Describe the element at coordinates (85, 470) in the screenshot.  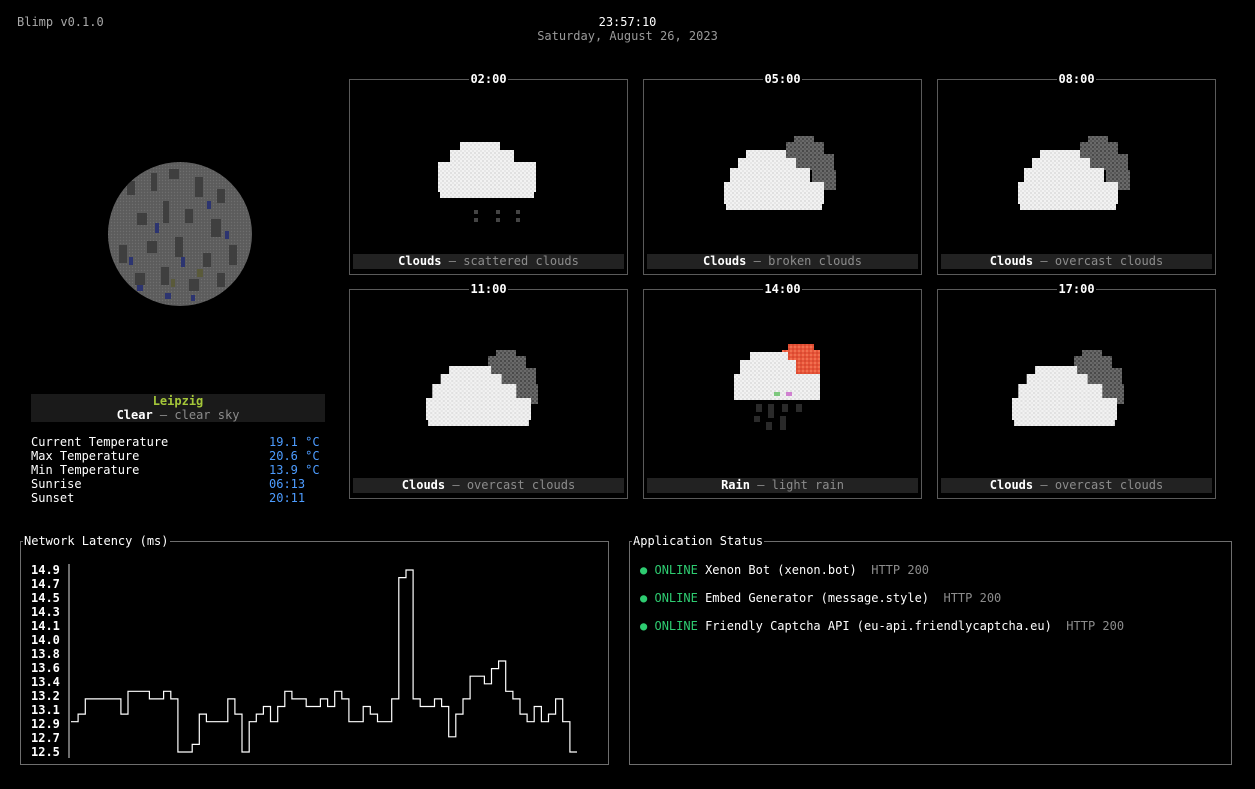
I see `stat-label: Min Temperature` at that location.